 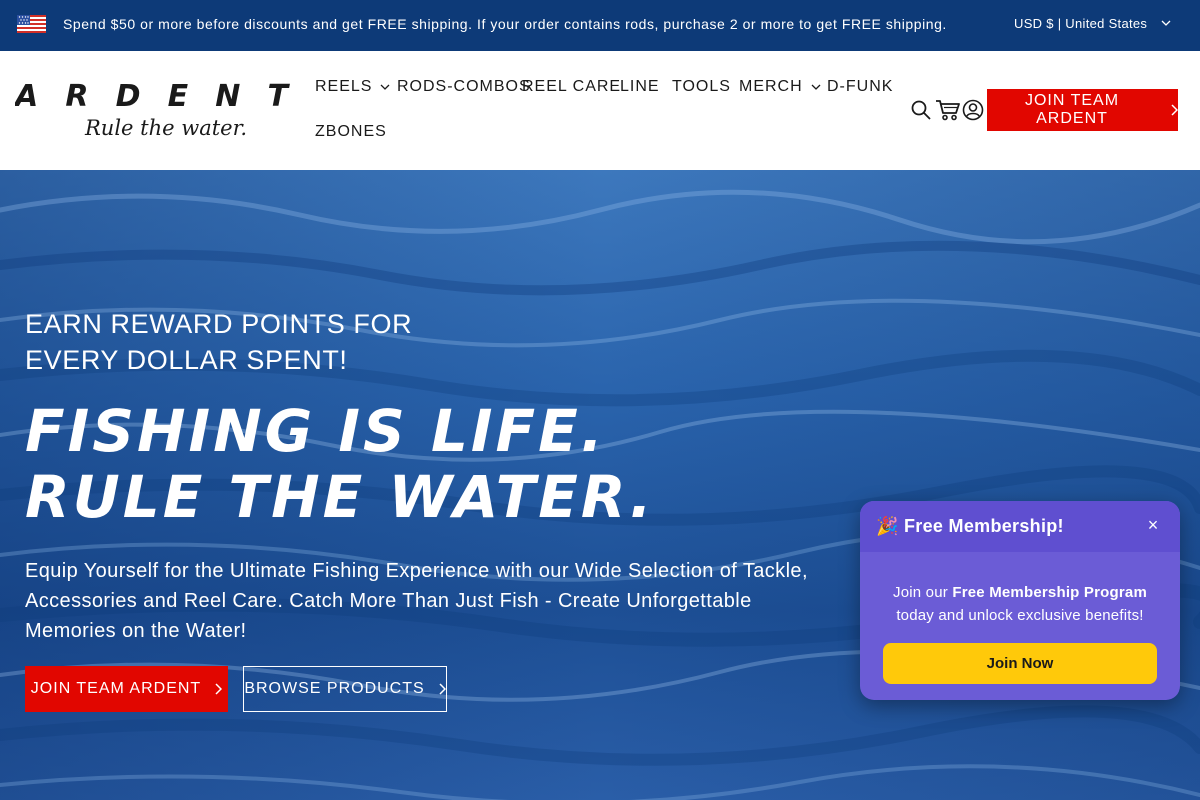 What do you see at coordinates (923, 592) in the screenshot?
I see `popup-message-prefix: Join our` at bounding box center [923, 592].